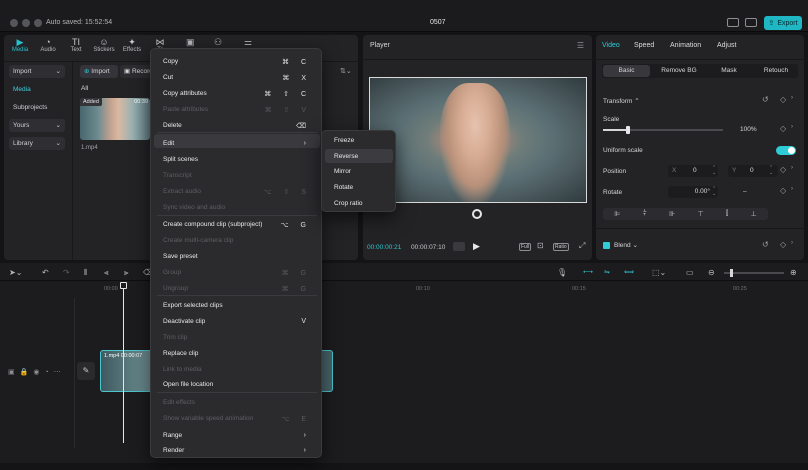  What do you see at coordinates (342, 171) in the screenshot?
I see `submenu-item-mirror: Mirror` at bounding box center [342, 171].